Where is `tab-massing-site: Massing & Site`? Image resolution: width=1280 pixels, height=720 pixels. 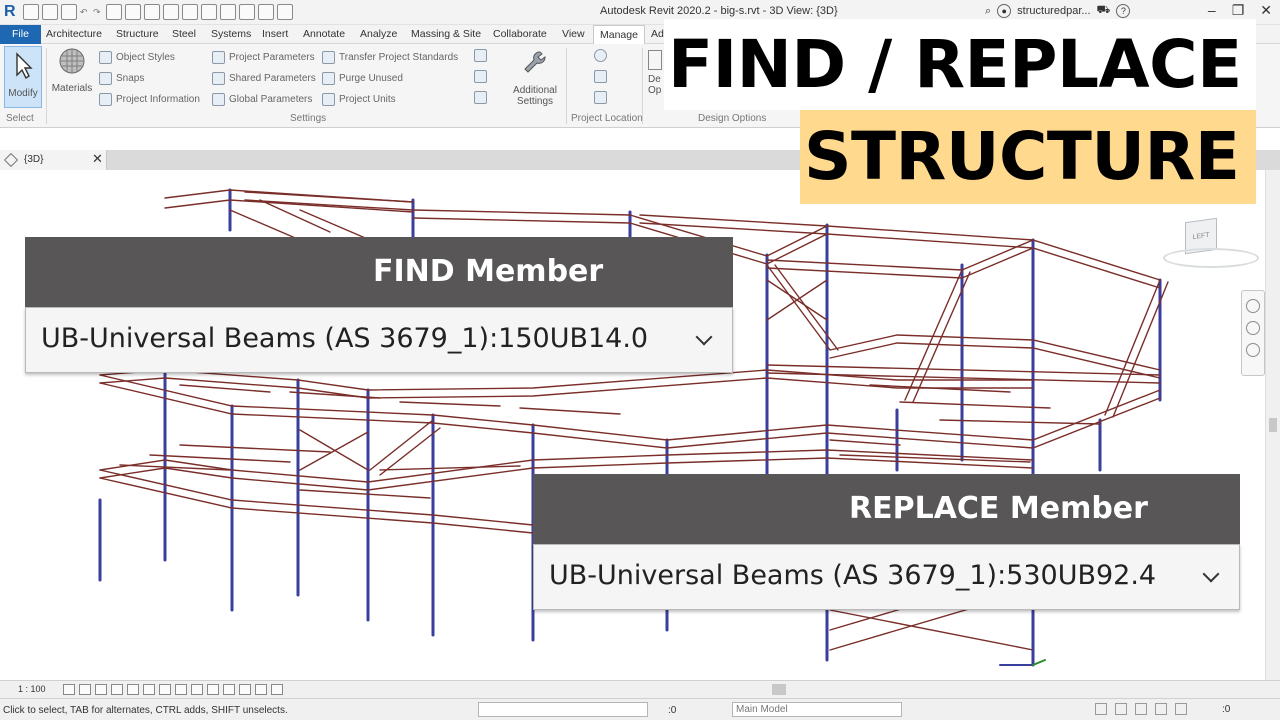
tab-massing-site: Massing & Site is located at coordinates (446, 34).